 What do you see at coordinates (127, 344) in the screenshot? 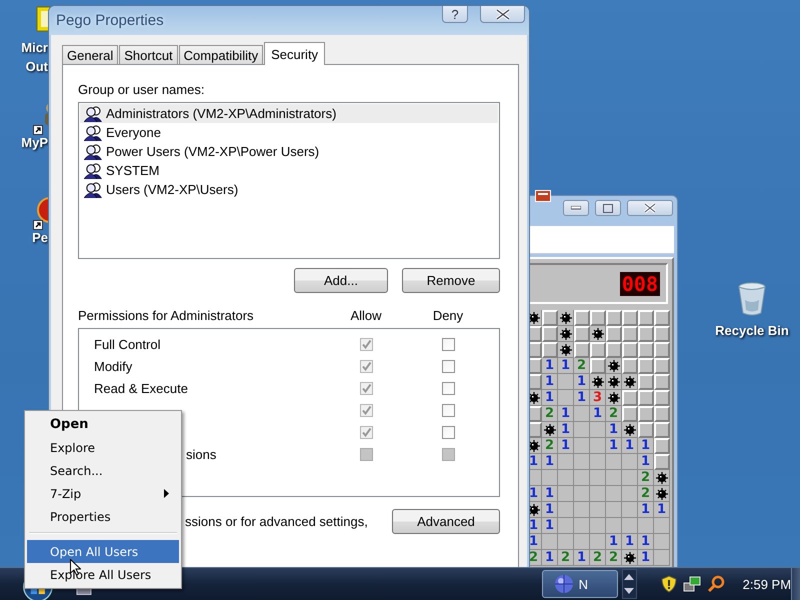
I see `permission-label: Full Control` at bounding box center [127, 344].